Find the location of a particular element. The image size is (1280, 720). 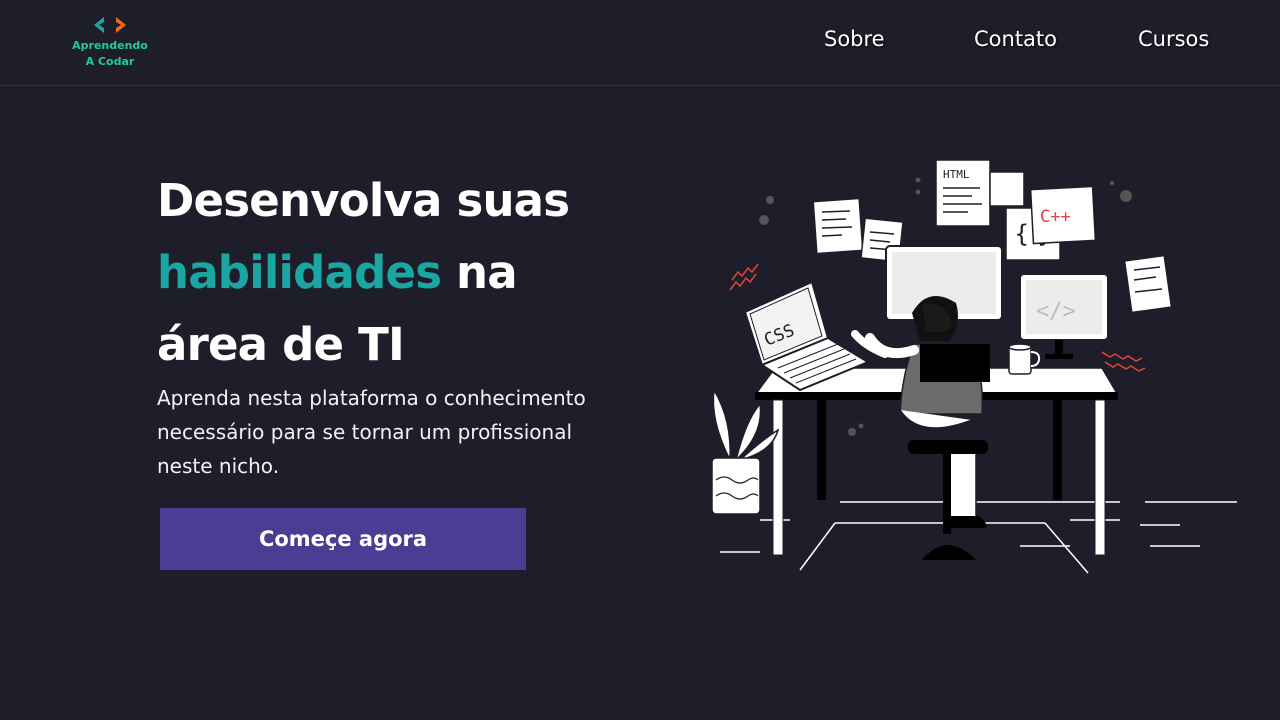

nav-link-cursos: Cursos is located at coordinates (1173, 39).